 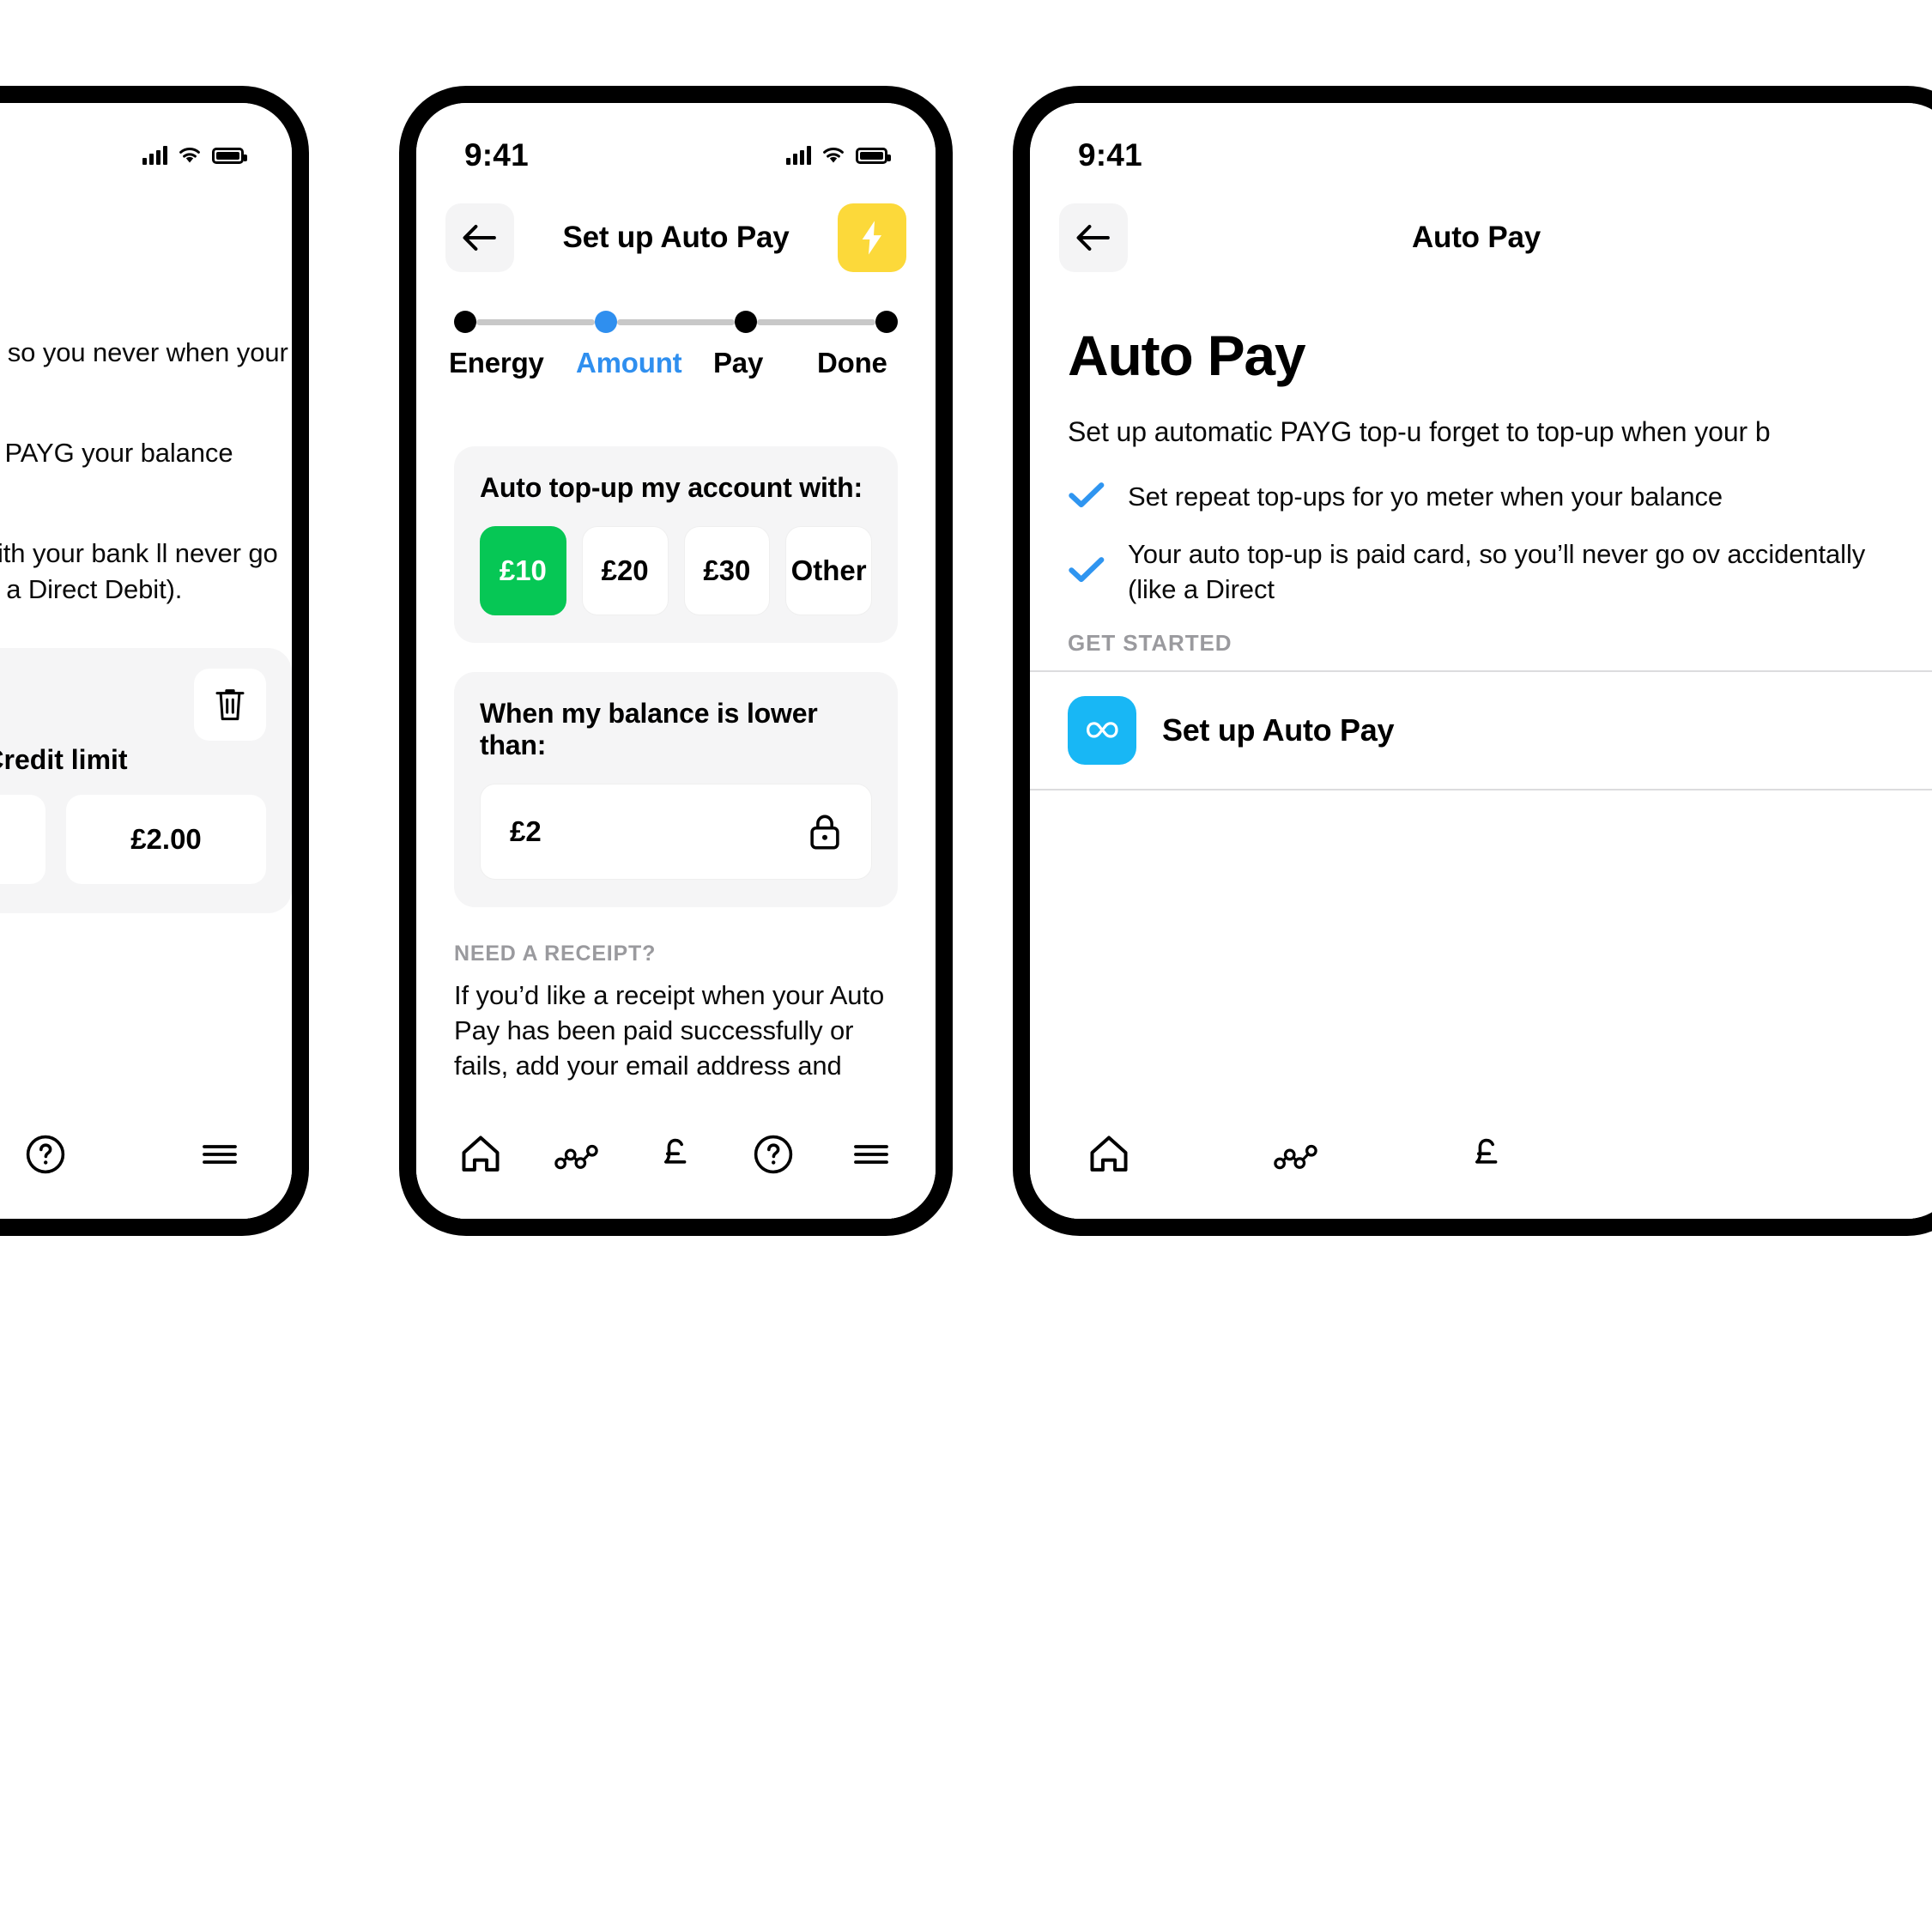 What do you see at coordinates (675, 1151) in the screenshot?
I see `pound-icon` at bounding box center [675, 1151].